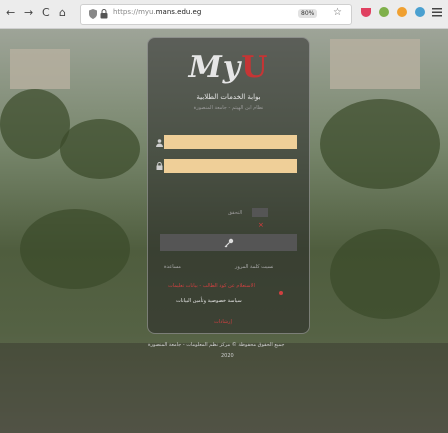 This screenshot has height=433, width=448. What do you see at coordinates (159, 143) in the screenshot?
I see `user-icon` at bounding box center [159, 143].